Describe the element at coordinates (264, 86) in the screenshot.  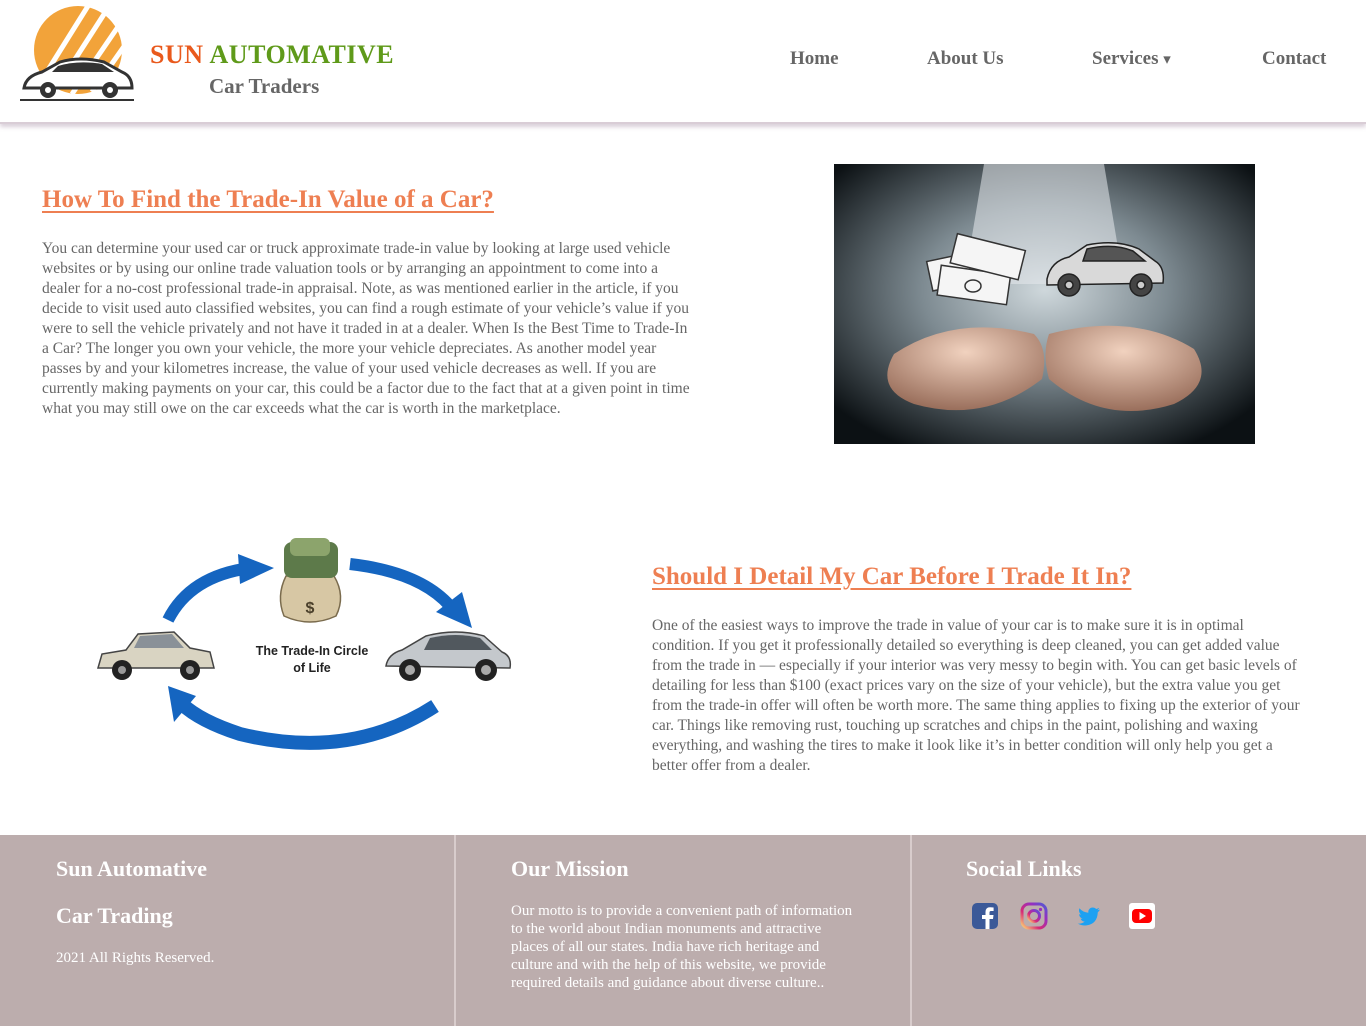
I see `brand-subtitle: Car Traders` at that location.